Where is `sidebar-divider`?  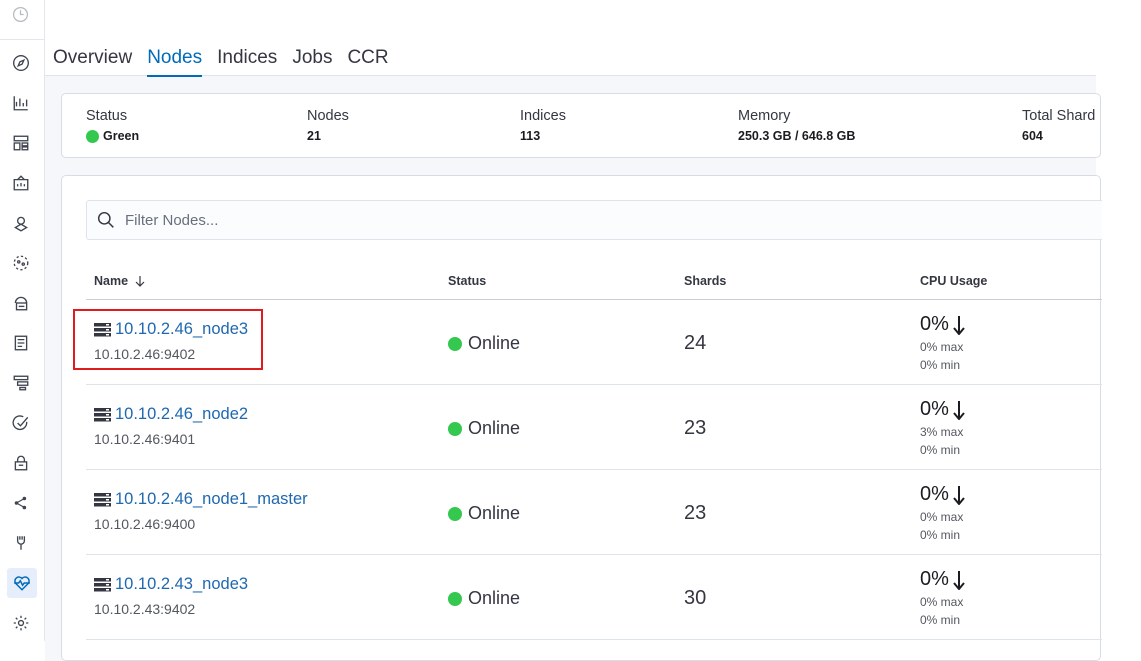
sidebar-divider is located at coordinates (22, 39).